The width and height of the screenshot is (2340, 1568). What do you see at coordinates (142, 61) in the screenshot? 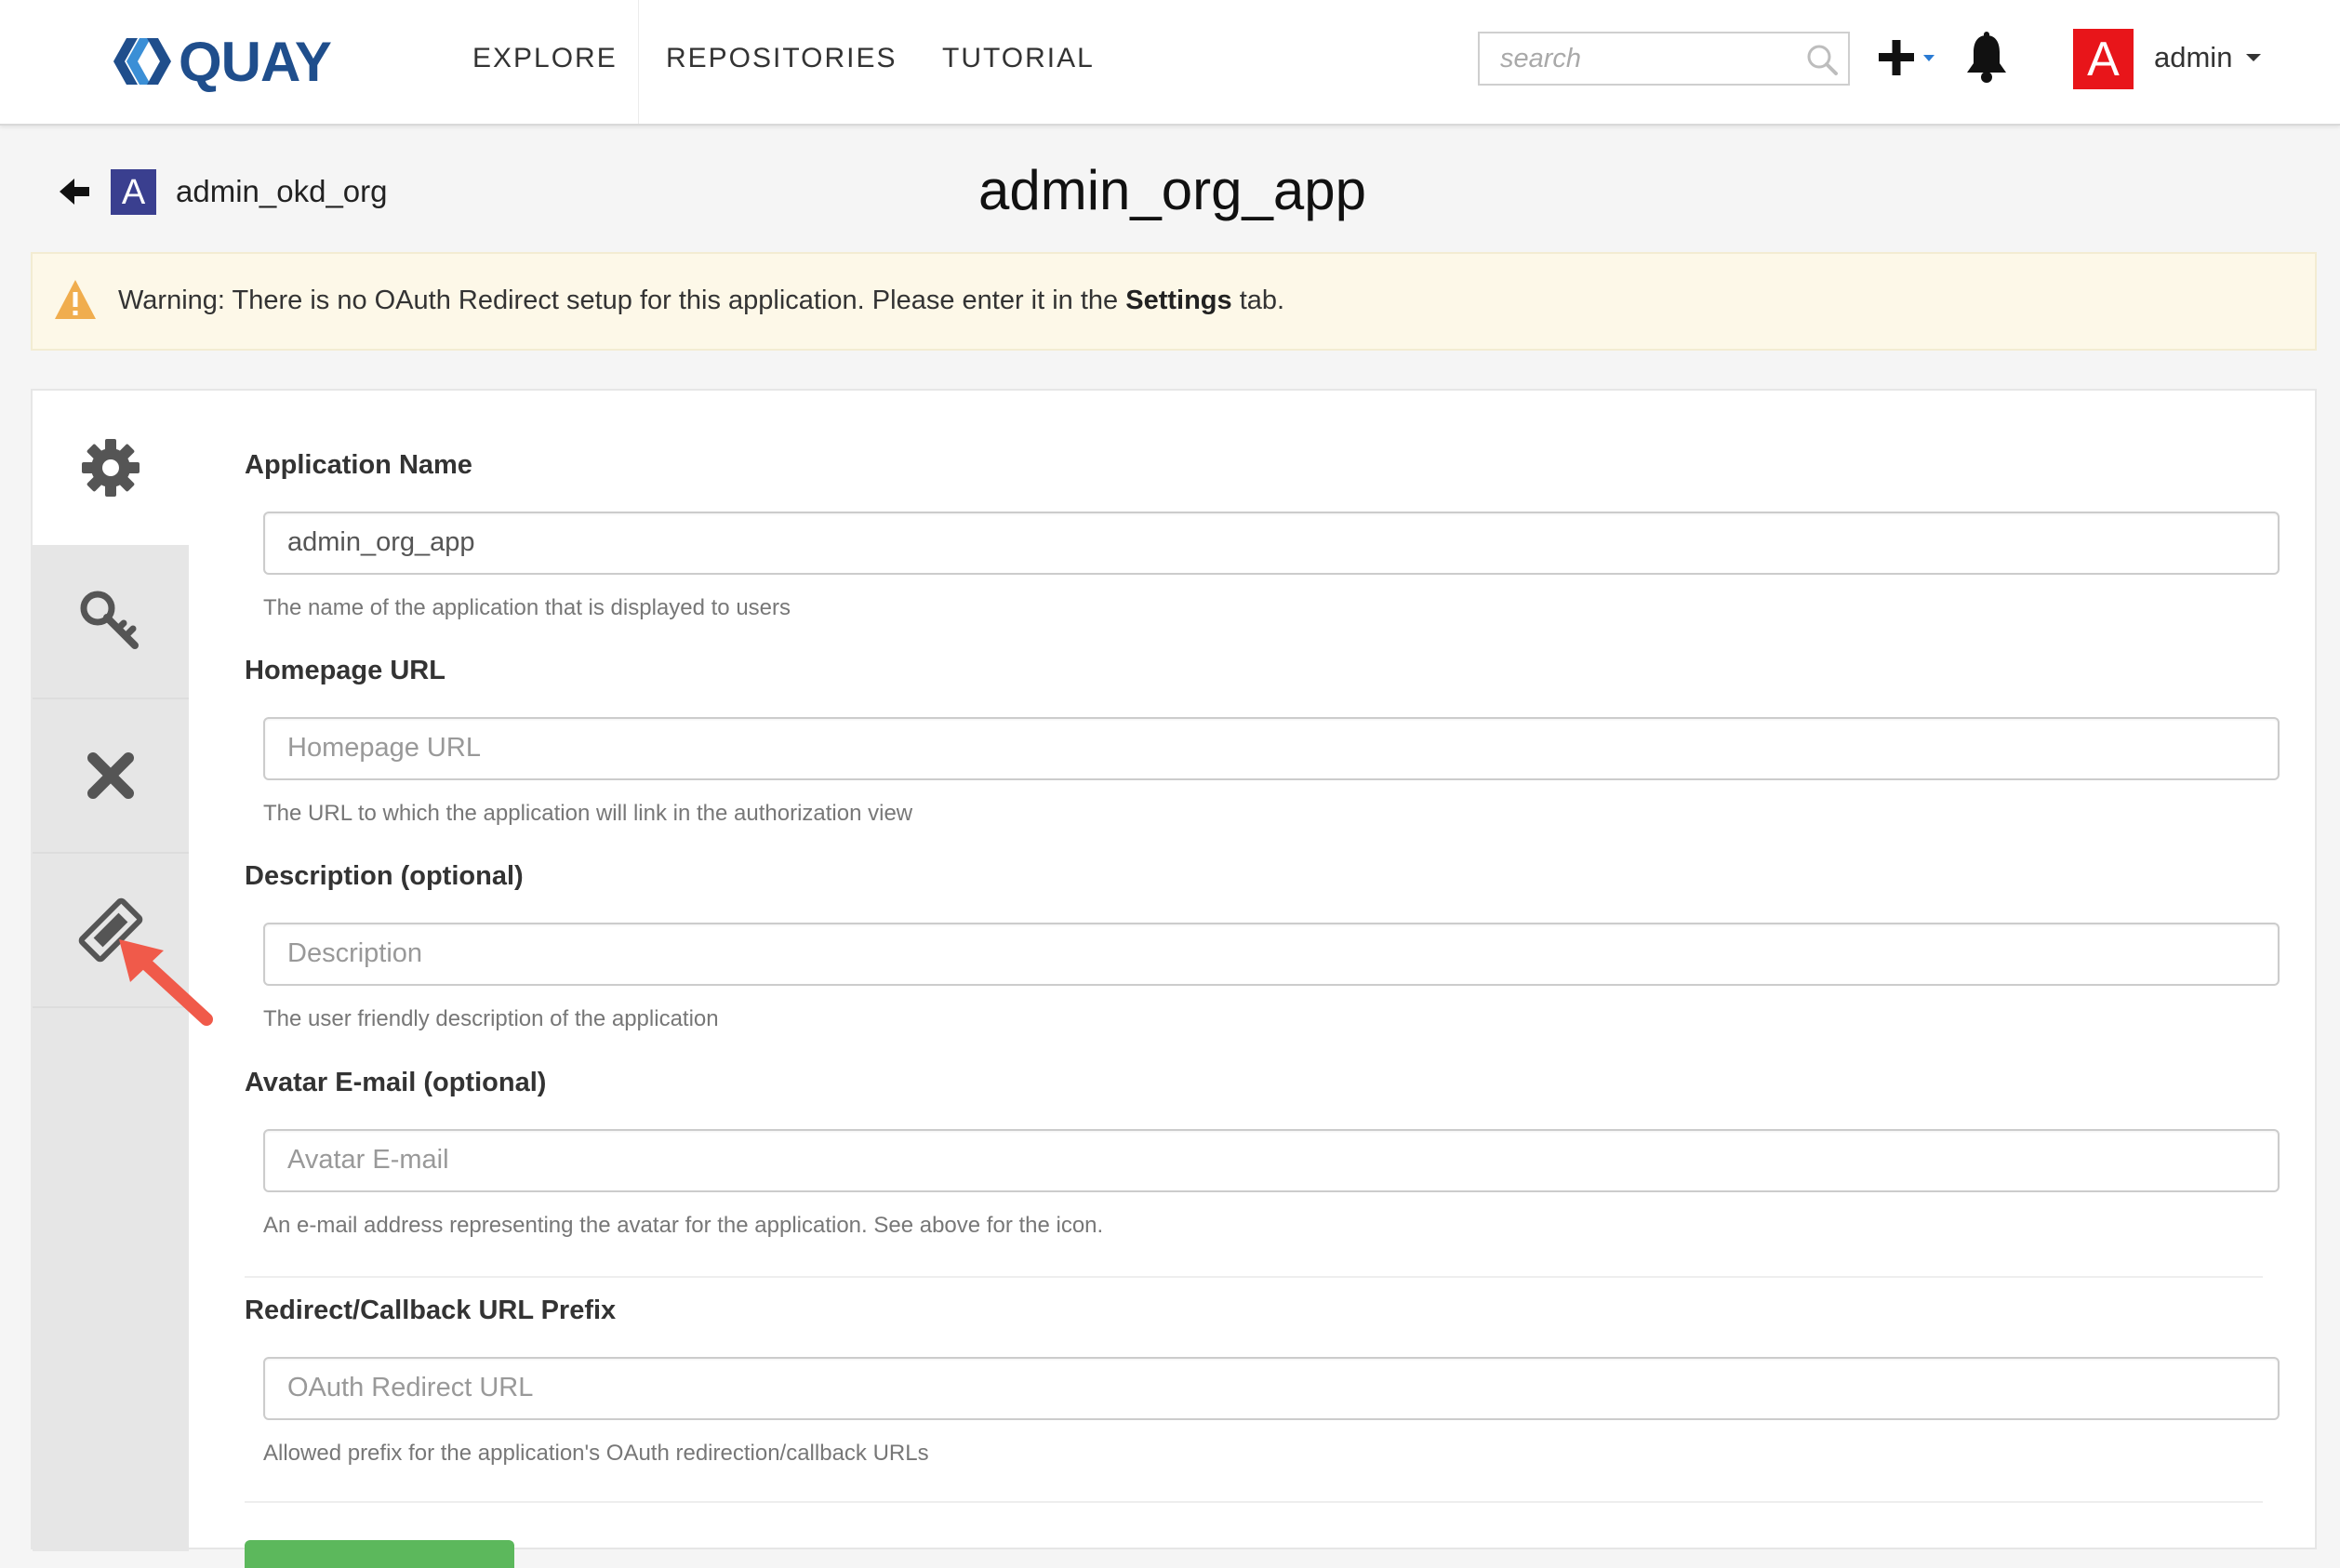
I see `quay-logo-icon` at bounding box center [142, 61].